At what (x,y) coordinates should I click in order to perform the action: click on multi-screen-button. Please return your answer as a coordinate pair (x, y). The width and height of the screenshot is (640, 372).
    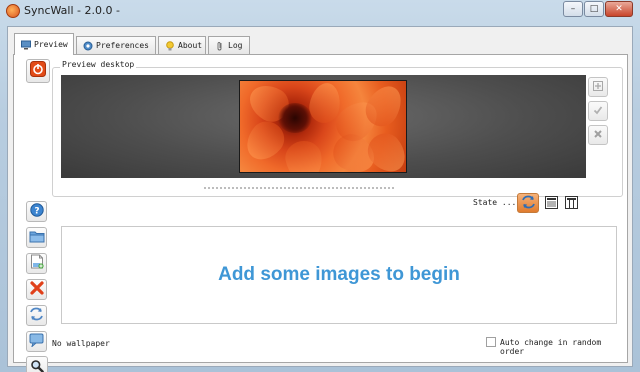
    Looking at the image, I should click on (571, 203).